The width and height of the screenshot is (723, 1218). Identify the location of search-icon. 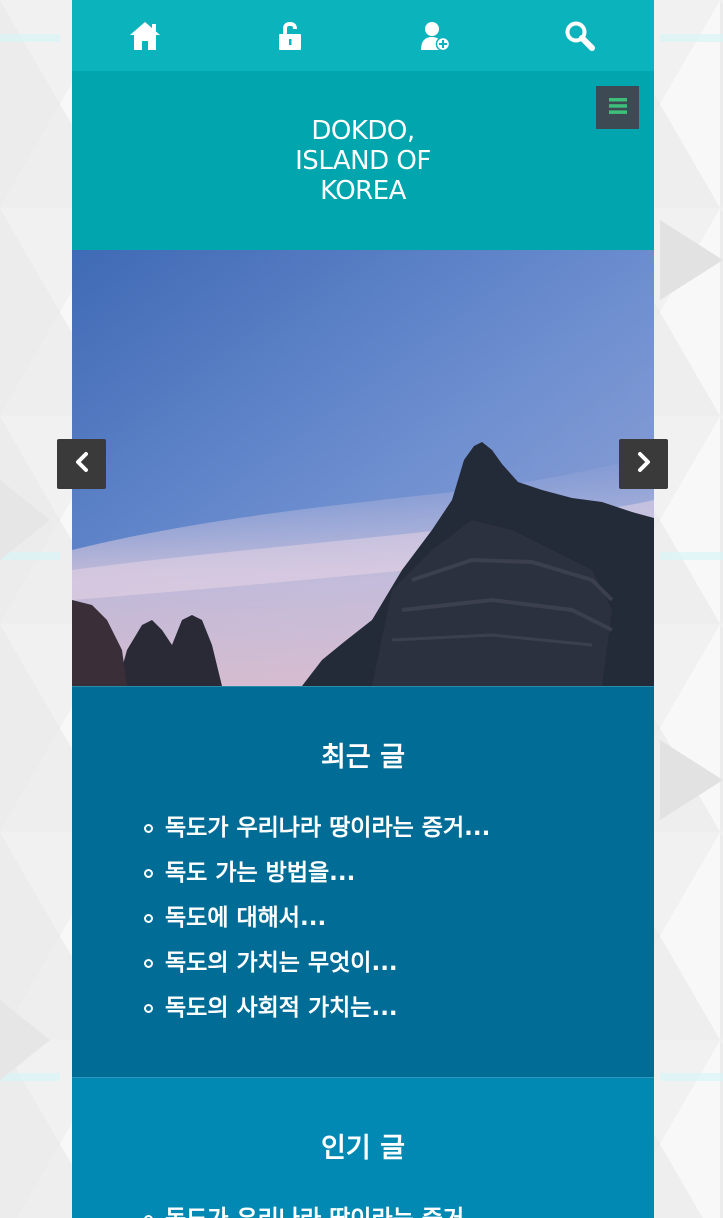
(580, 36).